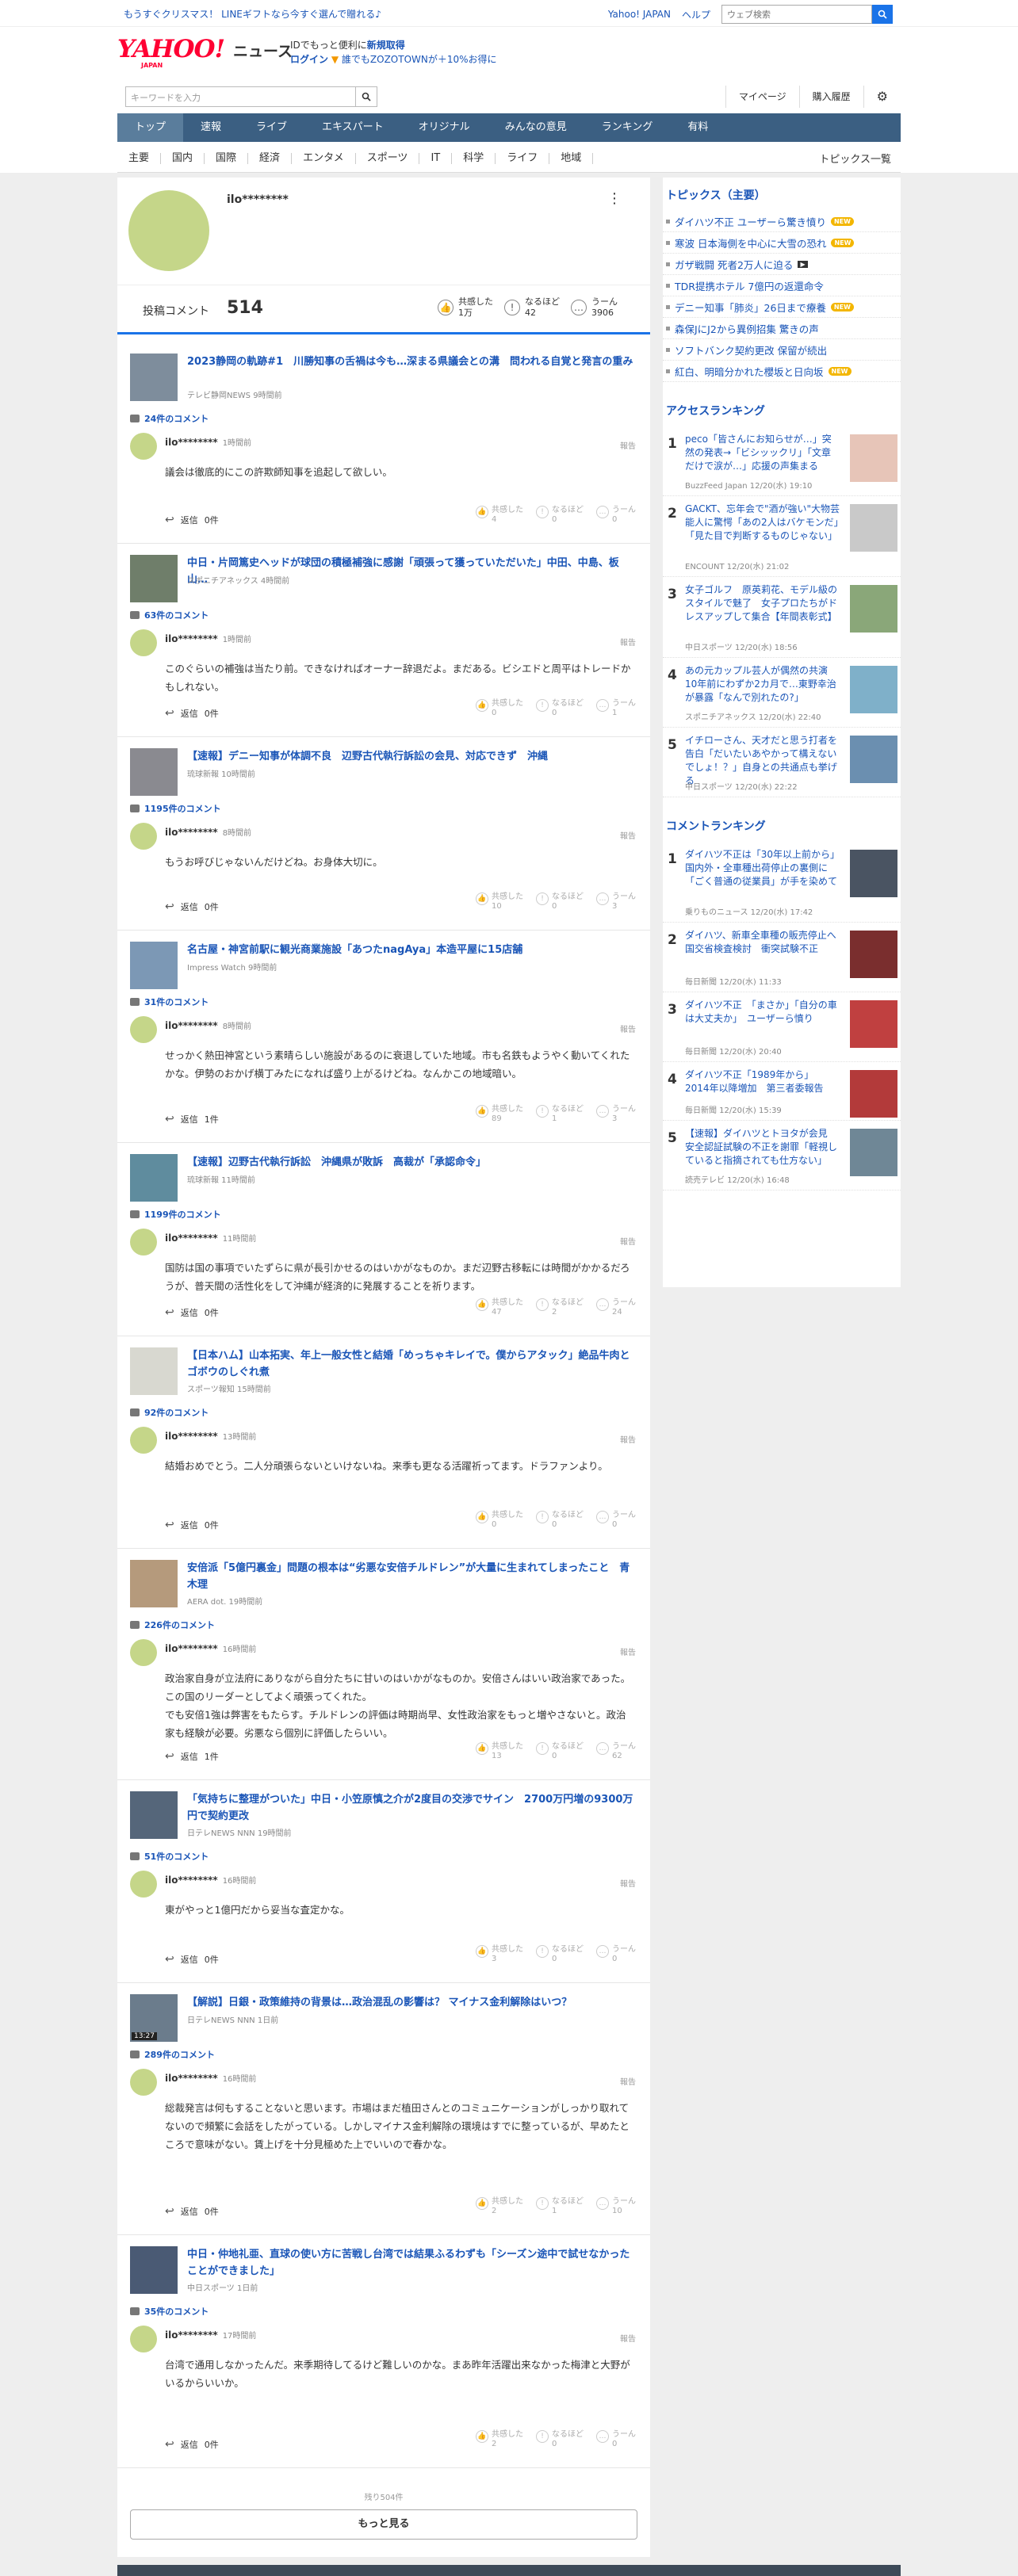 The height and width of the screenshot is (2576, 1018). What do you see at coordinates (271, 127) in the screenshot?
I see `gnav-live: ライブ` at bounding box center [271, 127].